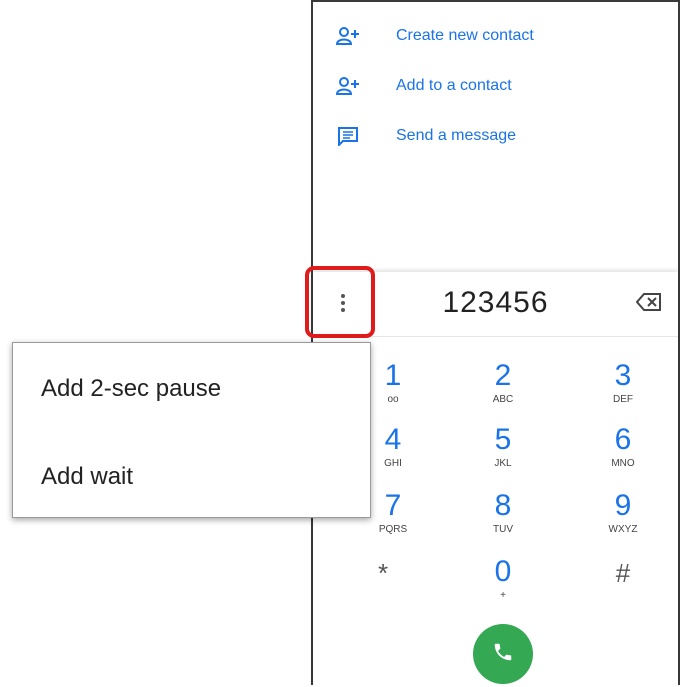 The image size is (680, 687). Describe the element at coordinates (383, 573) in the screenshot. I see `key-symbol: *` at that location.